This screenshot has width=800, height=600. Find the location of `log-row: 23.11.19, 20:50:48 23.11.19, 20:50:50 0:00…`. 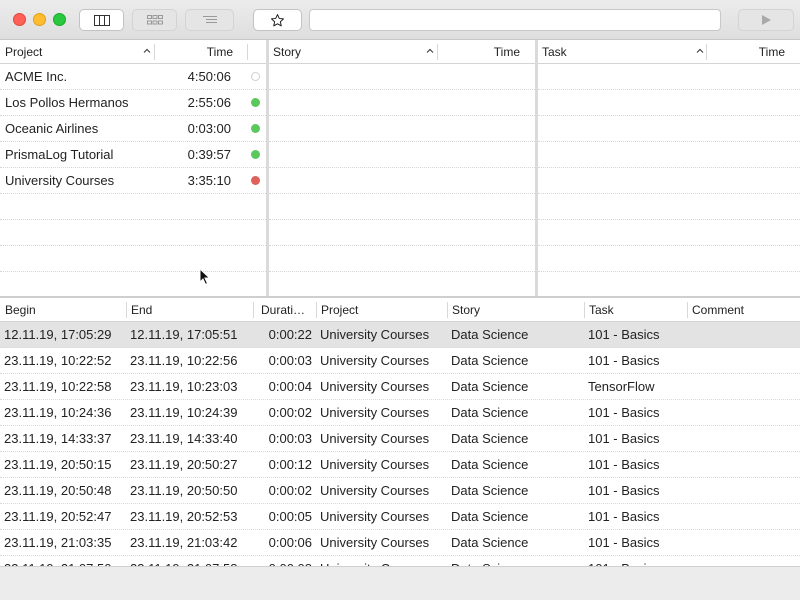

log-row: 23.11.19, 20:50:48 23.11.19, 20:50:50 0:00… is located at coordinates (400, 491).